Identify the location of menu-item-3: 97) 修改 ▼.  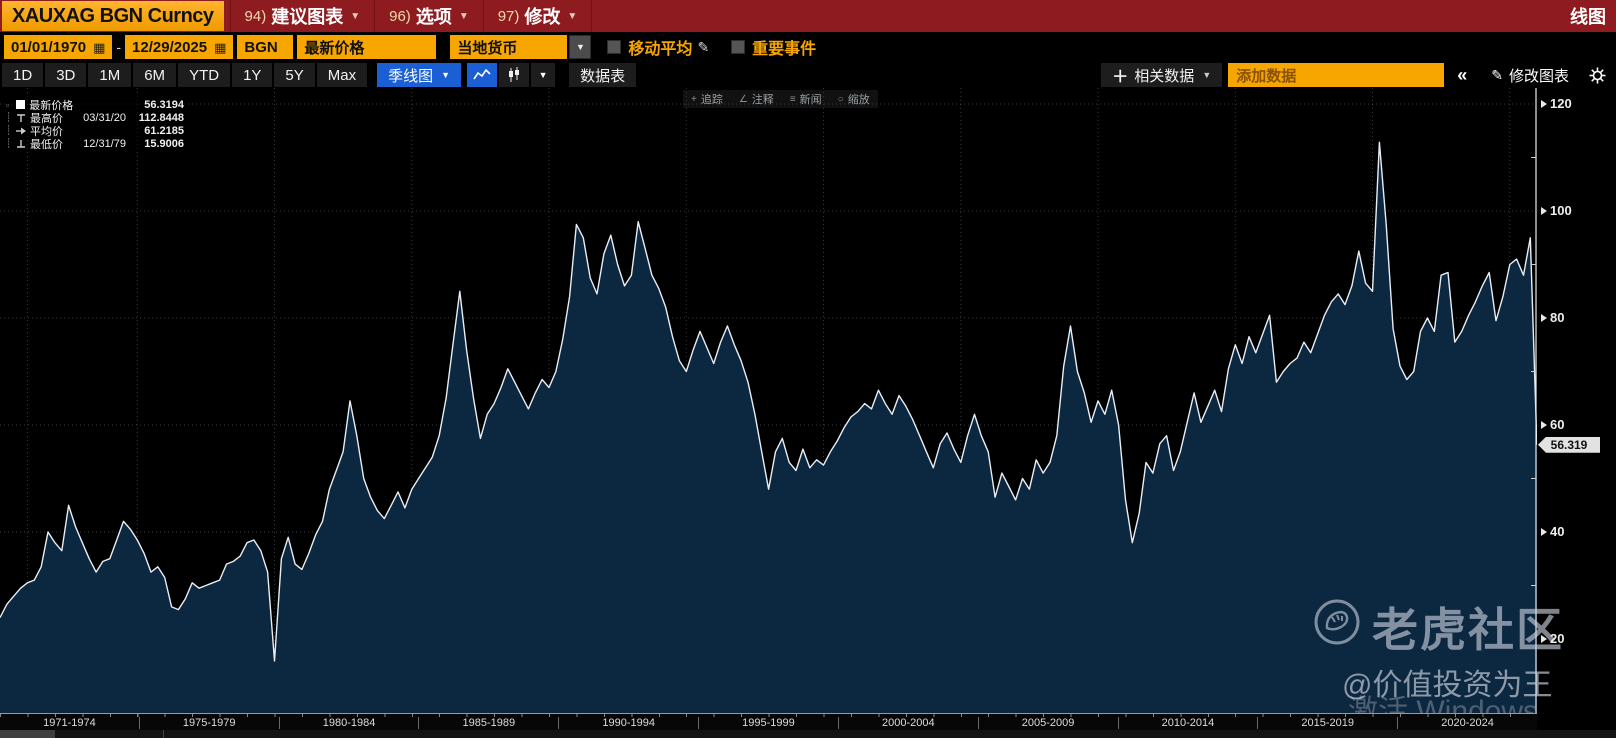
(538, 16).